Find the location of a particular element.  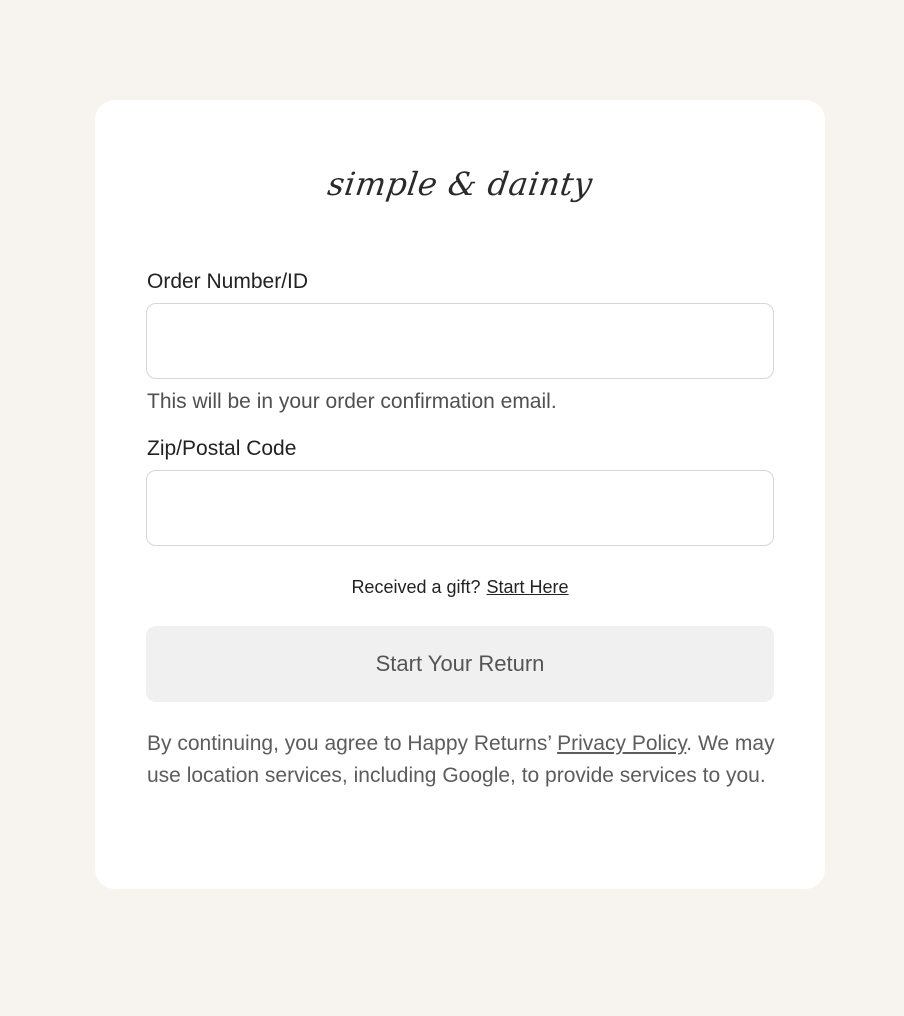

gift-prompt-text: Received a gift? is located at coordinates (416, 587).